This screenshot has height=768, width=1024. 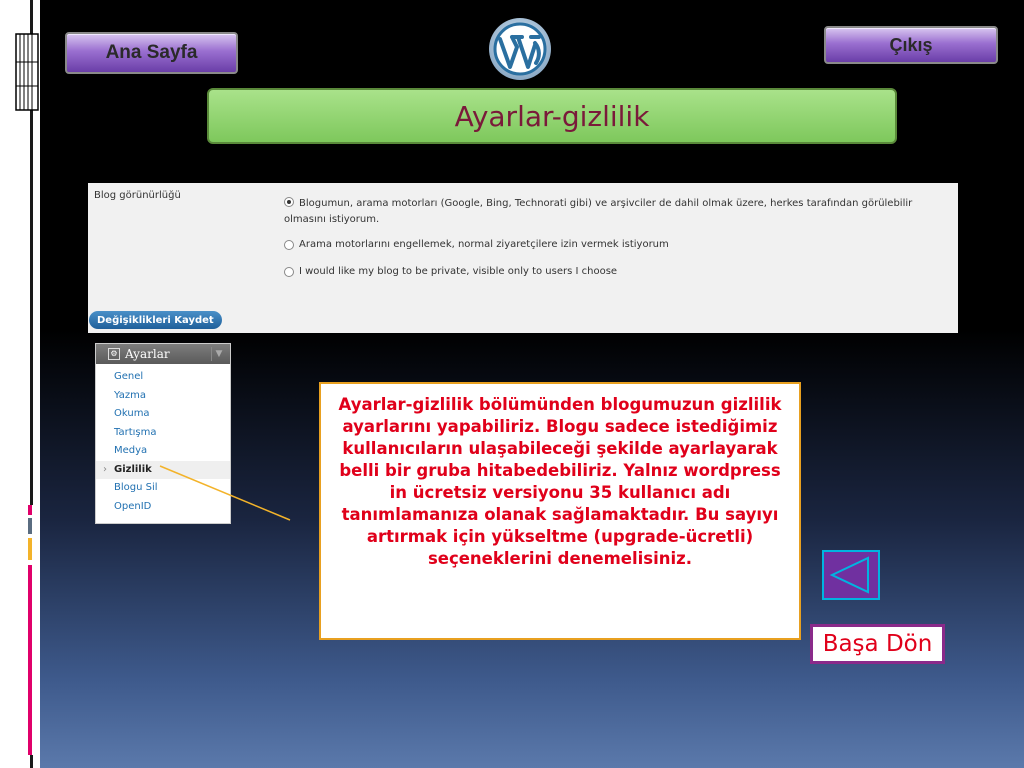 I want to click on menu-item-gizlilik: Gizlilik, so click(x=163, y=469).